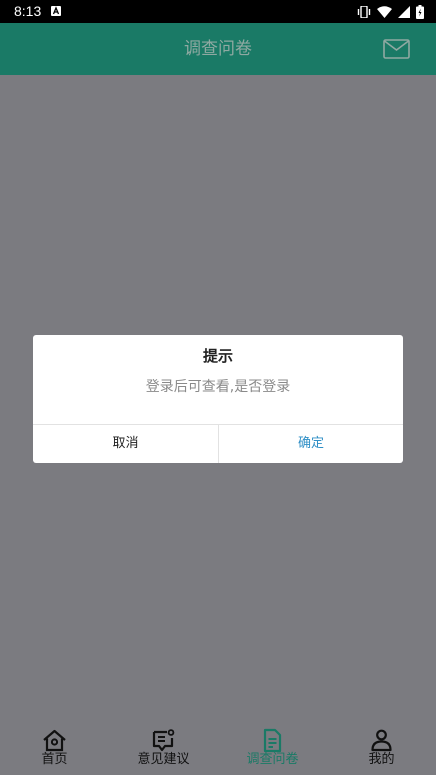 The height and width of the screenshot is (775, 436). I want to click on bottom-tab-bar: 首页 意见建议 调查问卷 我的, so click(218, 743).